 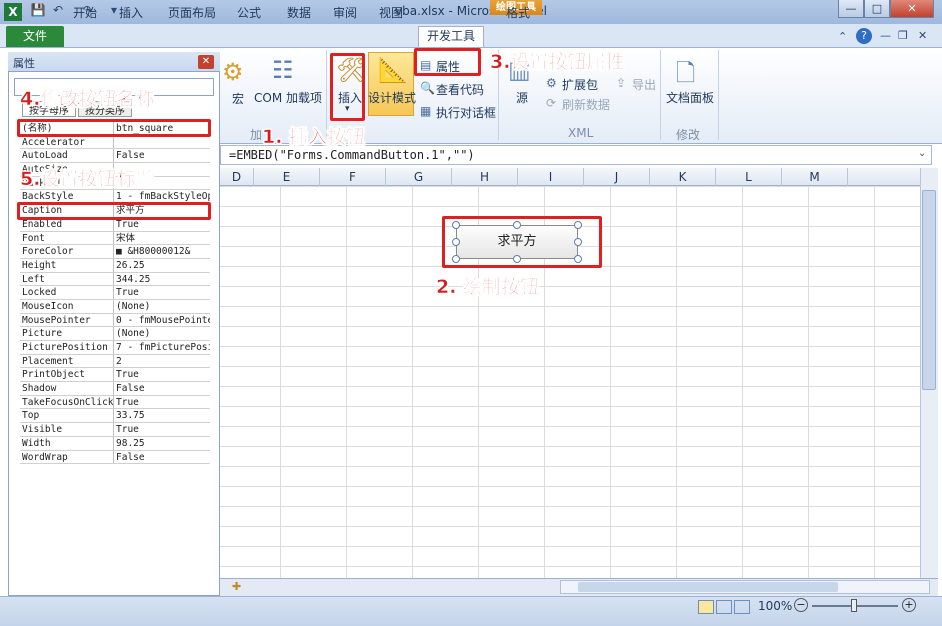 I want to click on xml-source-button: 源, so click(x=522, y=97).